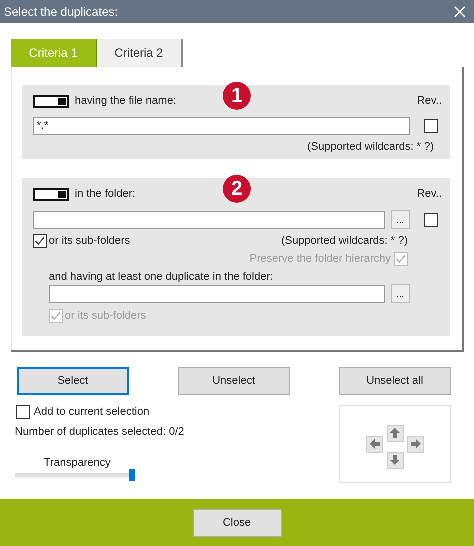 The width and height of the screenshot is (474, 546). I want to click on action-button: Select, so click(73, 381).